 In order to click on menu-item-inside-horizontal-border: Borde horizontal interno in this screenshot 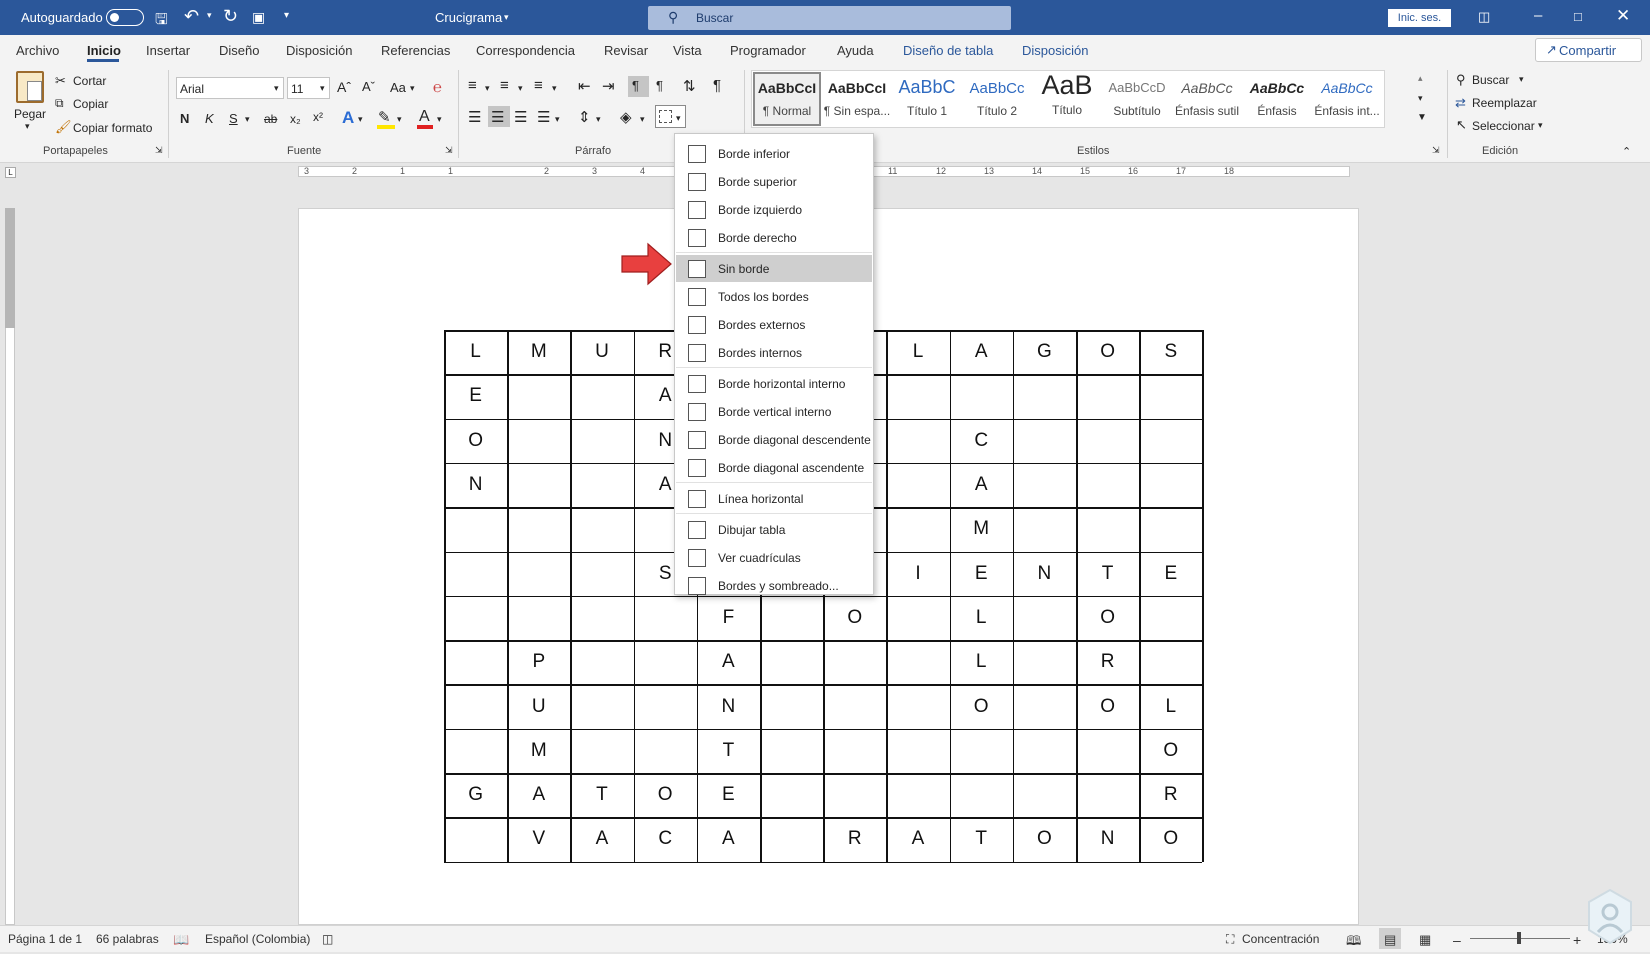, I will do `click(774, 383)`.